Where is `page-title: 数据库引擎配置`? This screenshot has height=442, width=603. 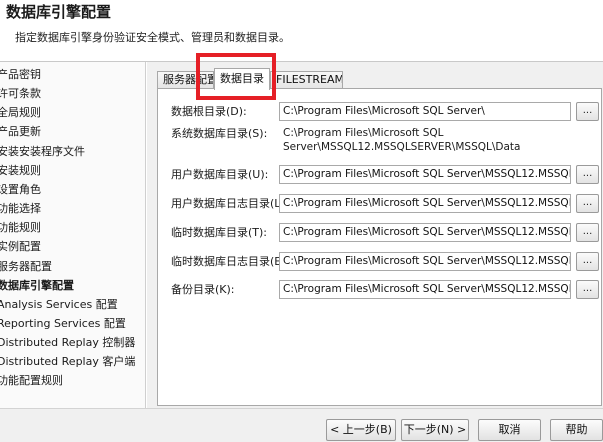
page-title: 数据库引擎配置 is located at coordinates (59, 12).